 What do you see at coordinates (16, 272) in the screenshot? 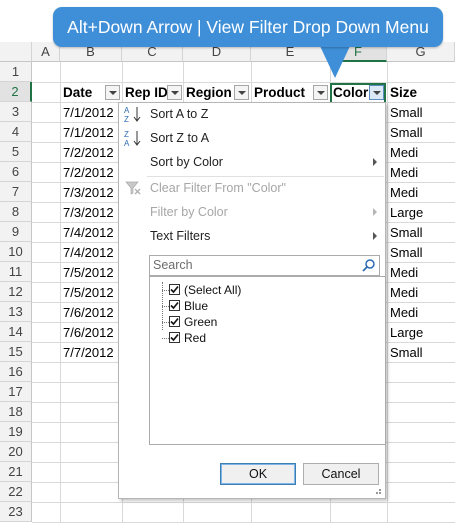
I see `row-header-11: 11` at bounding box center [16, 272].